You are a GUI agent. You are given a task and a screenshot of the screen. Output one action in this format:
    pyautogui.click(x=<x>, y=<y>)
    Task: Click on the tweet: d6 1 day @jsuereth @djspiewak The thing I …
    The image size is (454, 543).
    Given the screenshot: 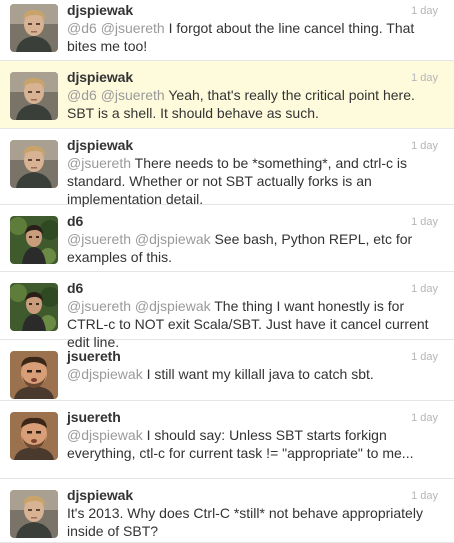 What is the action you would take?
    pyautogui.click(x=227, y=311)
    